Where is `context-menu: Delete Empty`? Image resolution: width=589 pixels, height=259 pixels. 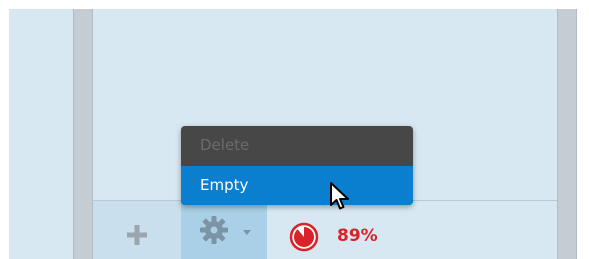
context-menu: Delete Empty is located at coordinates (297, 165).